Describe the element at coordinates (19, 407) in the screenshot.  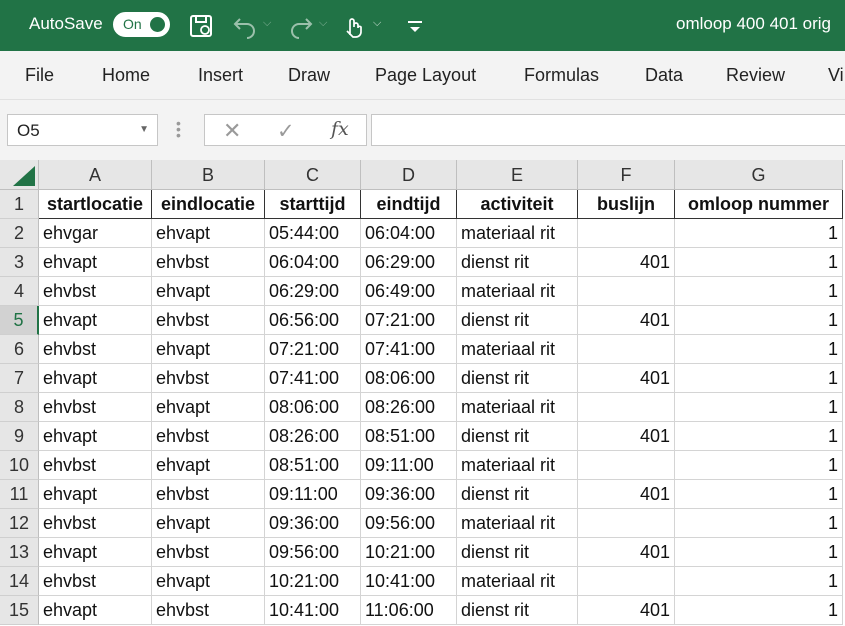
I see `row-header-8: 8` at that location.